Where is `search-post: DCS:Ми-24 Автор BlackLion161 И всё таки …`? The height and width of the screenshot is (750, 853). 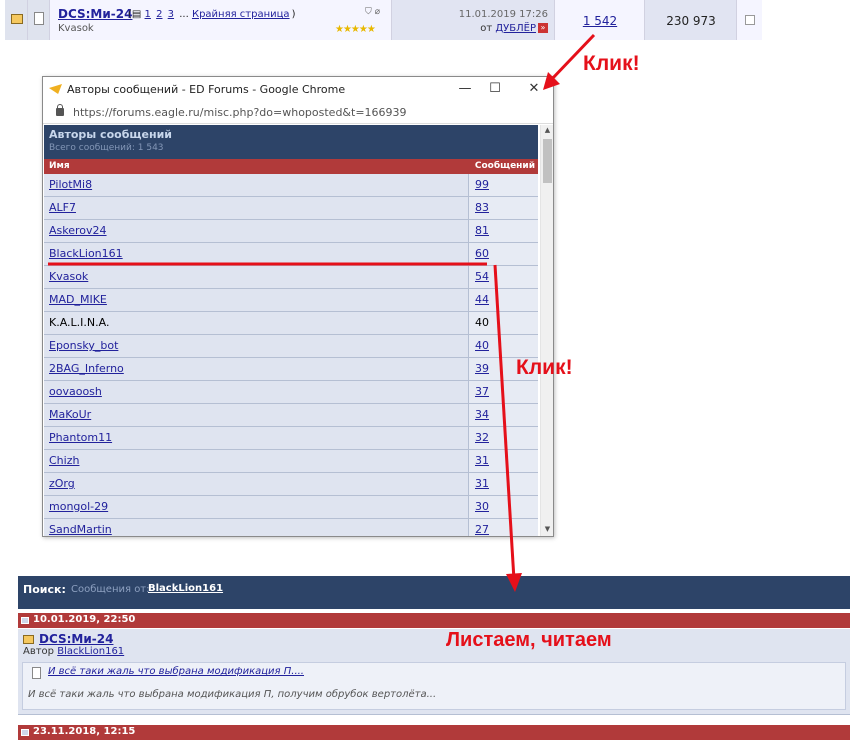
search-post: DCS:Ми-24 Автор BlackLion161 И всё таки … is located at coordinates (434, 672).